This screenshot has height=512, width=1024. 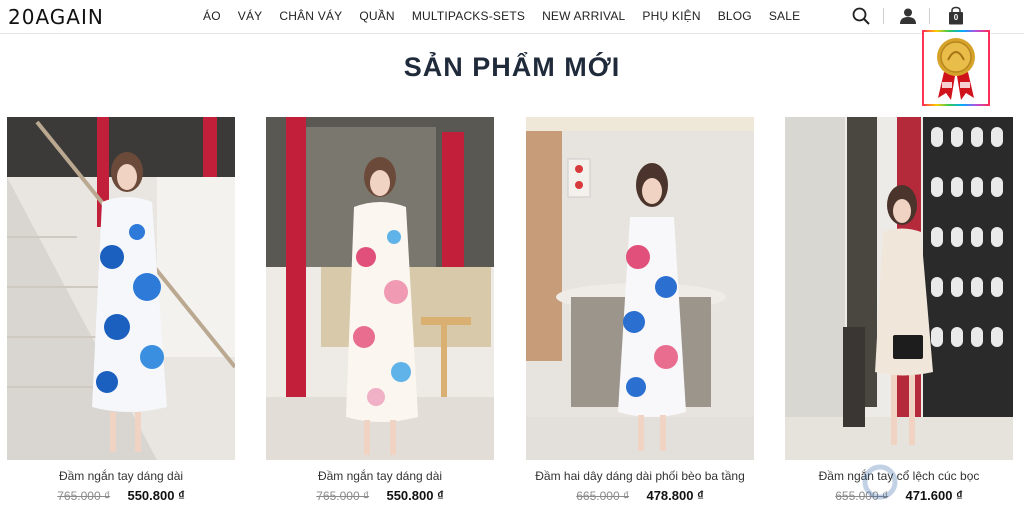 What do you see at coordinates (862, 496) in the screenshot?
I see `original-price: 655.000 ₫` at bounding box center [862, 496].